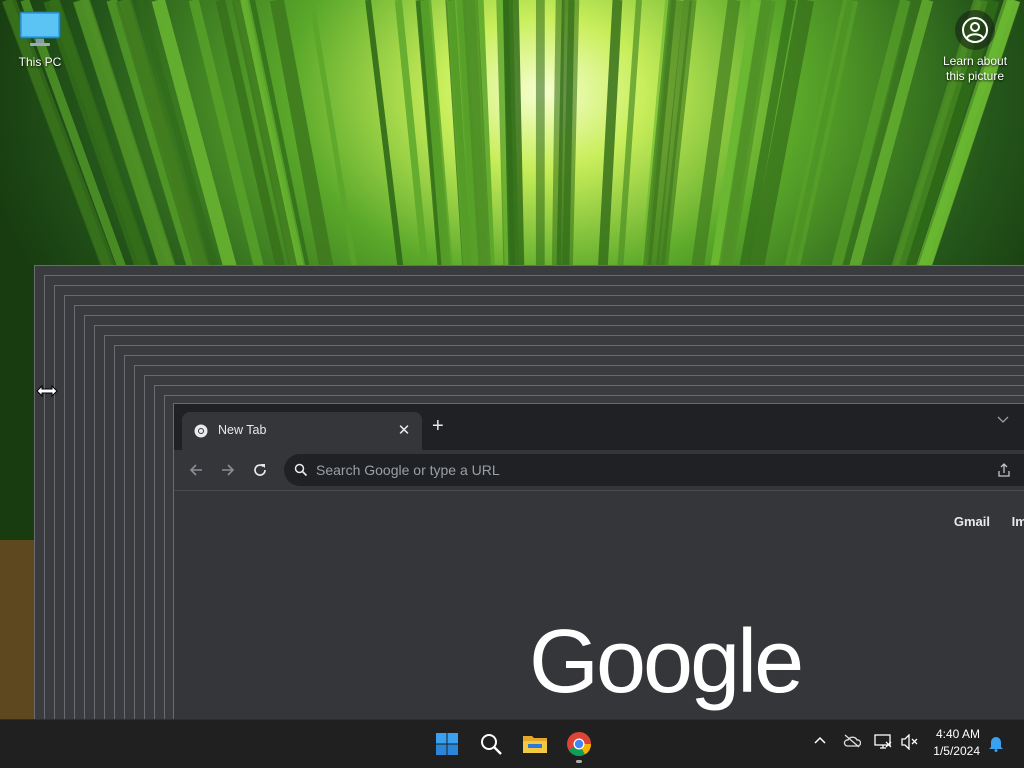 The image size is (1024, 768). Describe the element at coordinates (1004, 472) in the screenshot. I see `share-icon` at that location.